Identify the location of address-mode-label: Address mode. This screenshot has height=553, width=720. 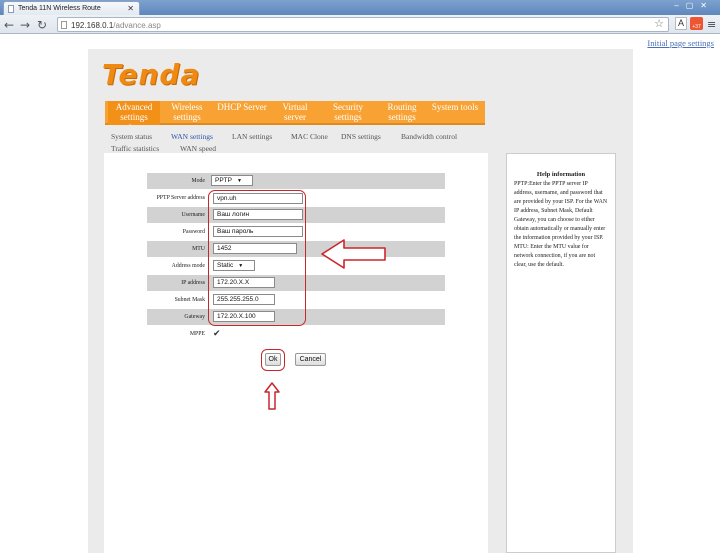
(188, 266).